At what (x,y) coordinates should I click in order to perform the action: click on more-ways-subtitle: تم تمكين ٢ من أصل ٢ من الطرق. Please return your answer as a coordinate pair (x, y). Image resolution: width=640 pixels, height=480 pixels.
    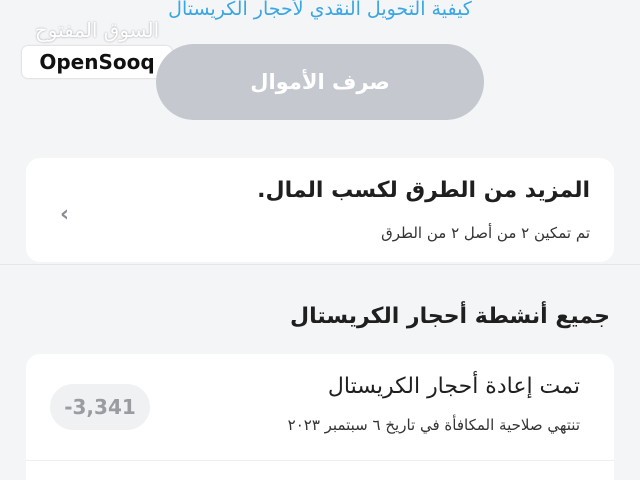
    Looking at the image, I should click on (485, 233).